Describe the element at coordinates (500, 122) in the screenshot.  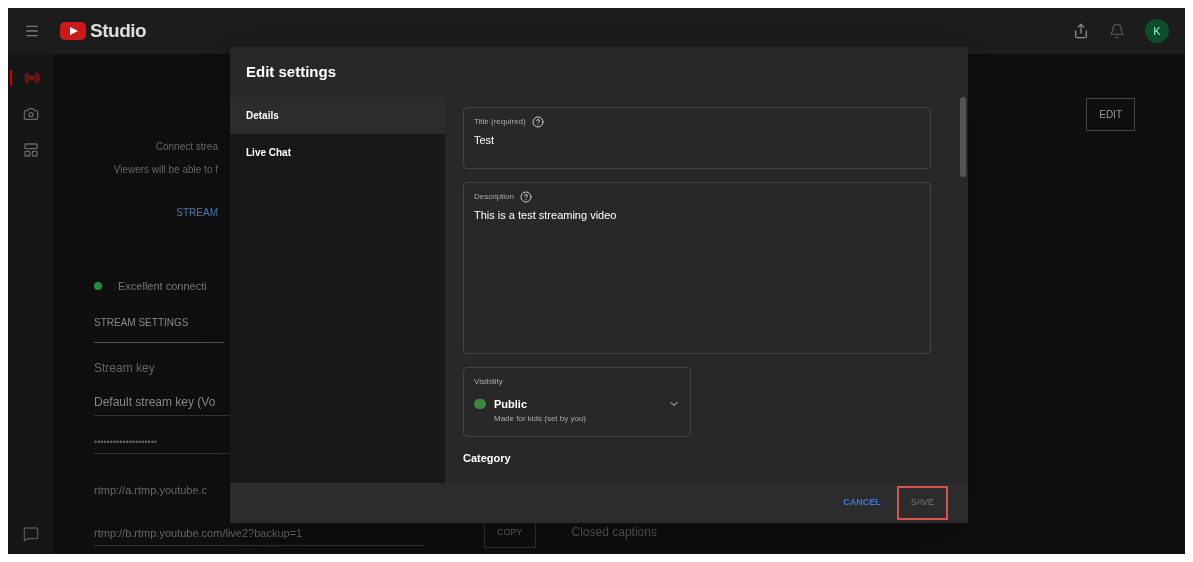
I see `field-label: Title (required)` at that location.